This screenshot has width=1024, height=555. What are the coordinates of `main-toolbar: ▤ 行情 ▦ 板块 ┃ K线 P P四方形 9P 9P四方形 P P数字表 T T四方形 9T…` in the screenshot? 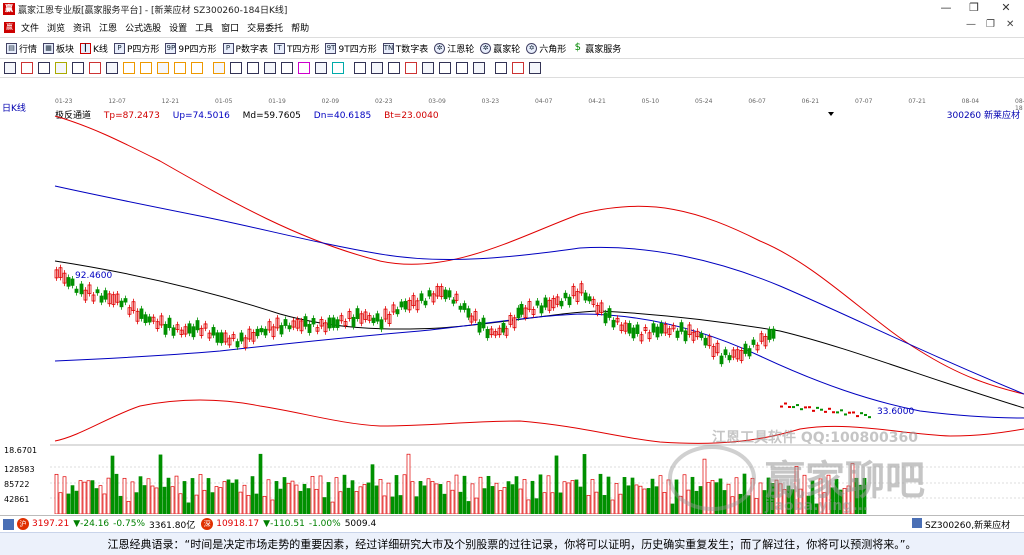 It's located at (512, 48).